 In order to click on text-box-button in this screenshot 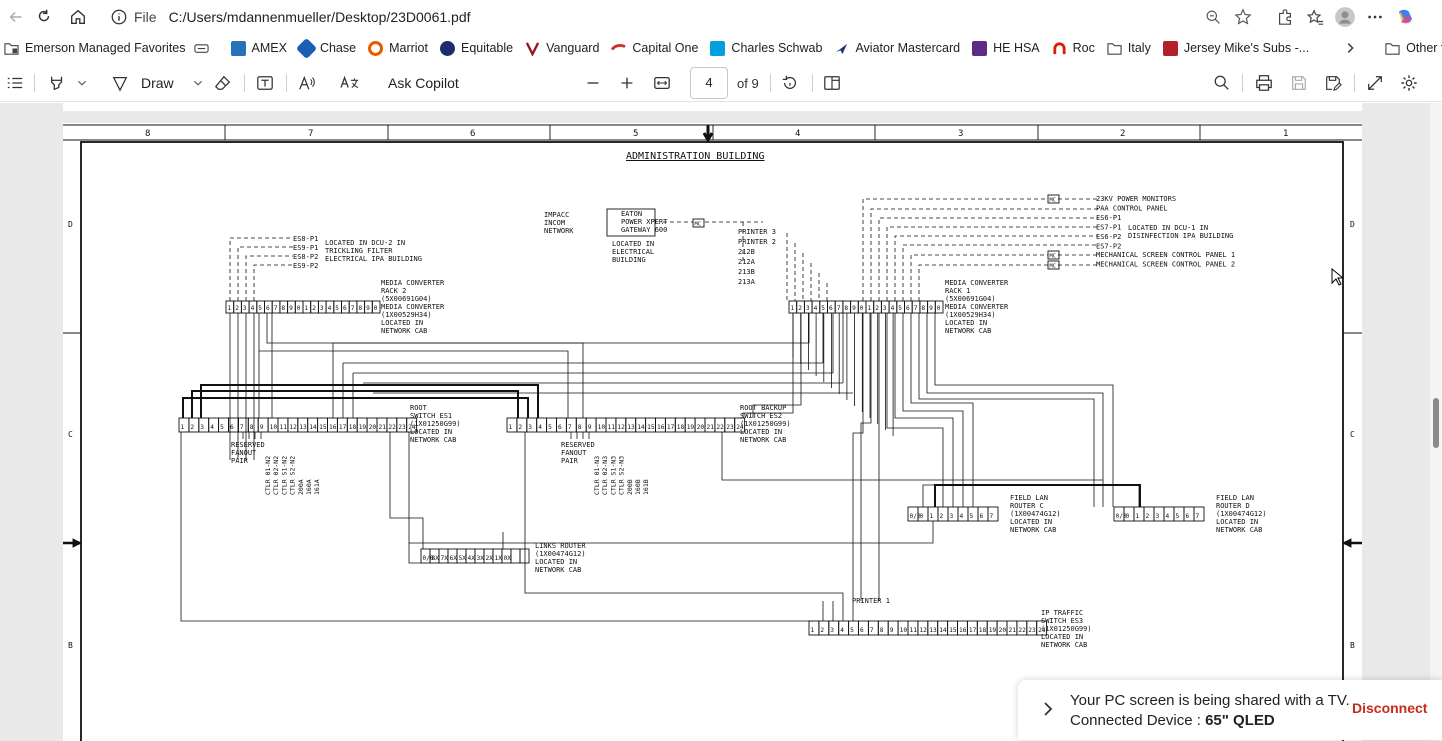, I will do `click(265, 83)`.